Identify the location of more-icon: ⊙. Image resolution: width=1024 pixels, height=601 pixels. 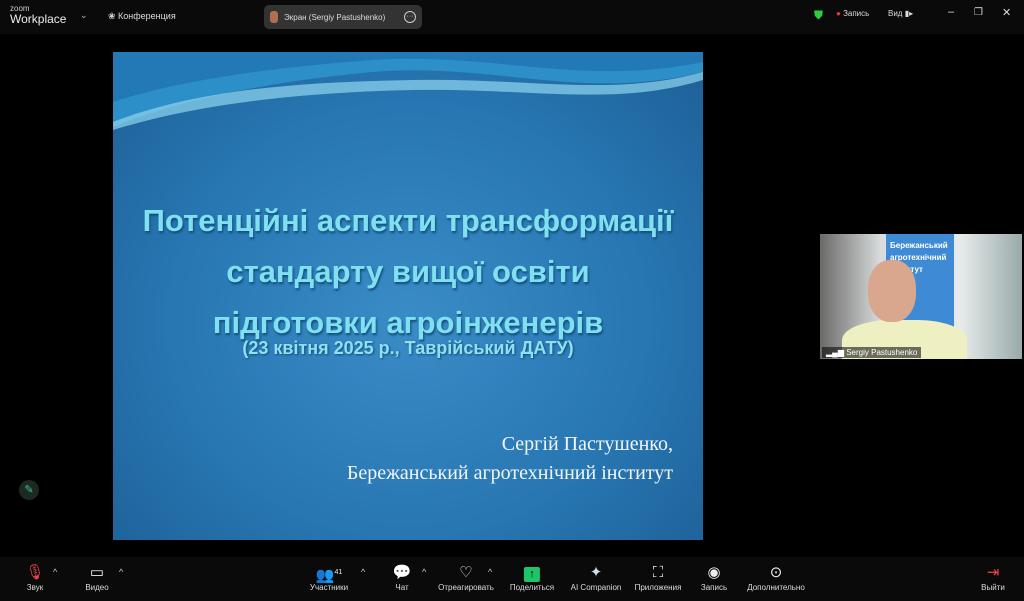
(776, 572).